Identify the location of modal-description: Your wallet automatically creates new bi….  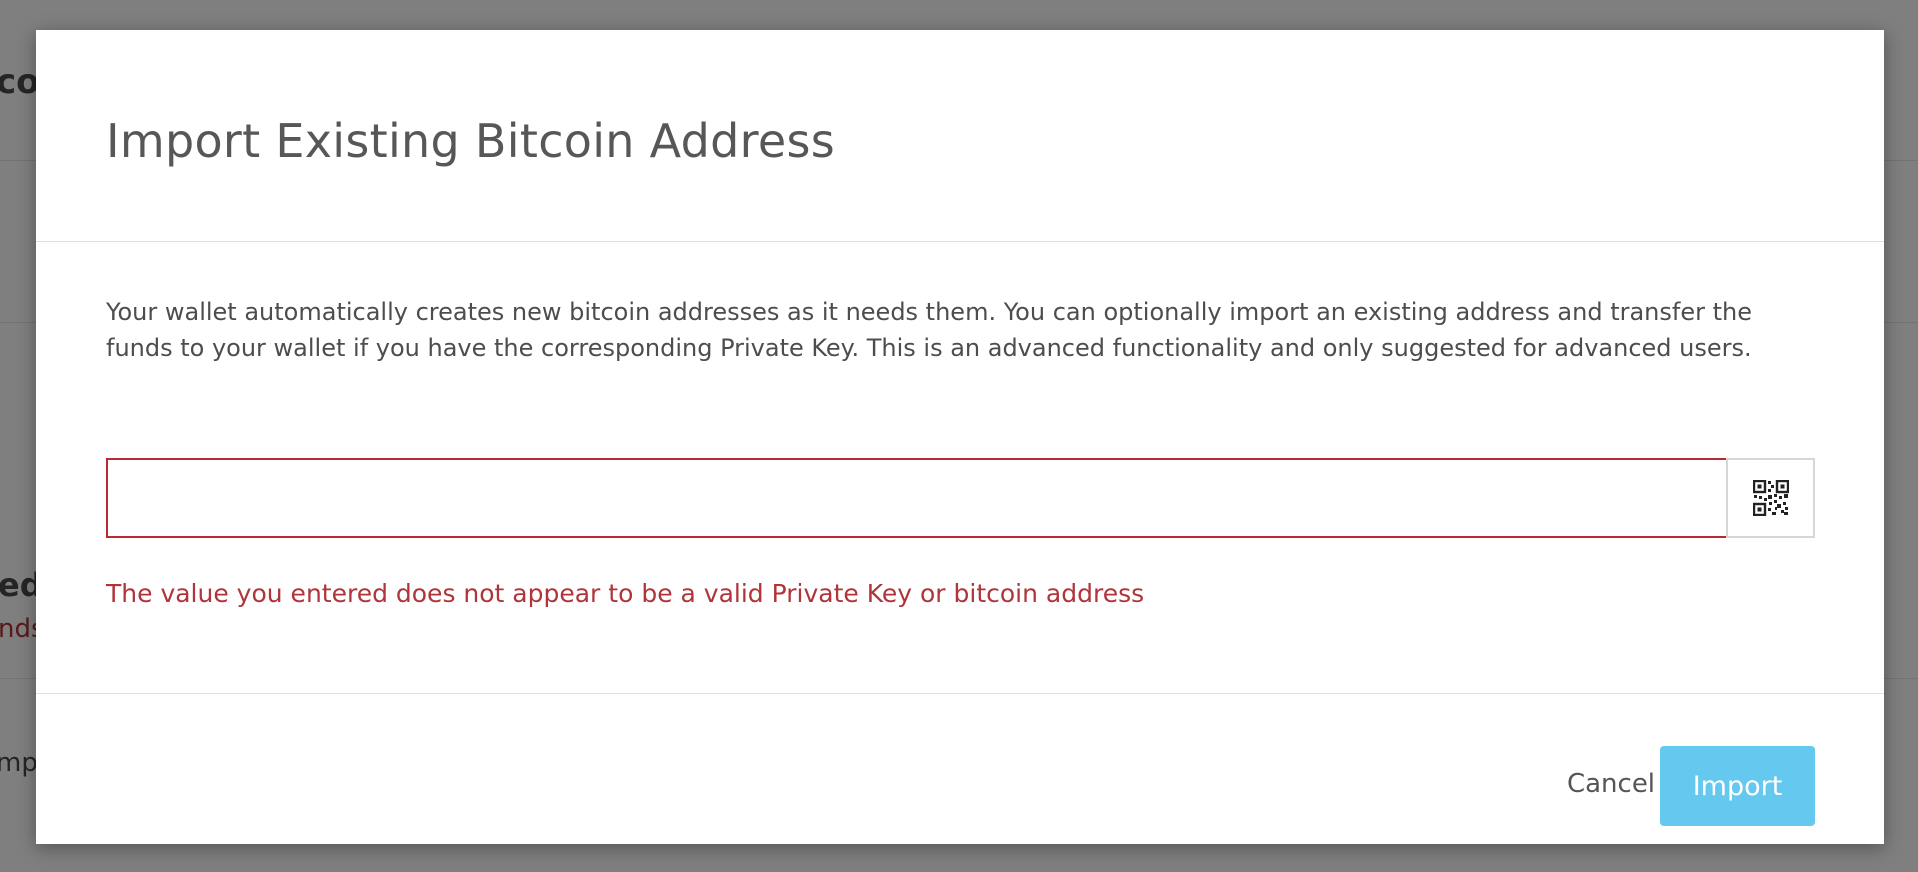
(929, 330).